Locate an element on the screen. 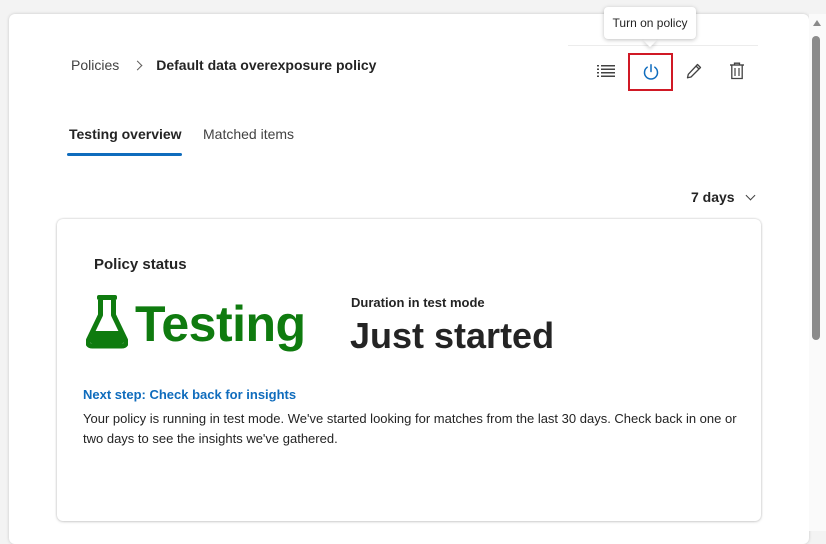  delete-policy-button is located at coordinates (737, 71).